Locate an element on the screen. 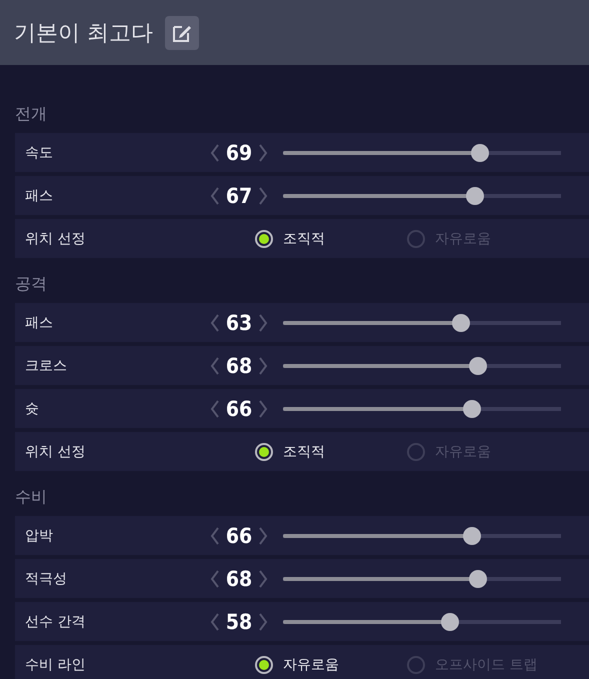 Image resolution: width=589 pixels, height=679 pixels. setting-value: 69 is located at coordinates (239, 152).